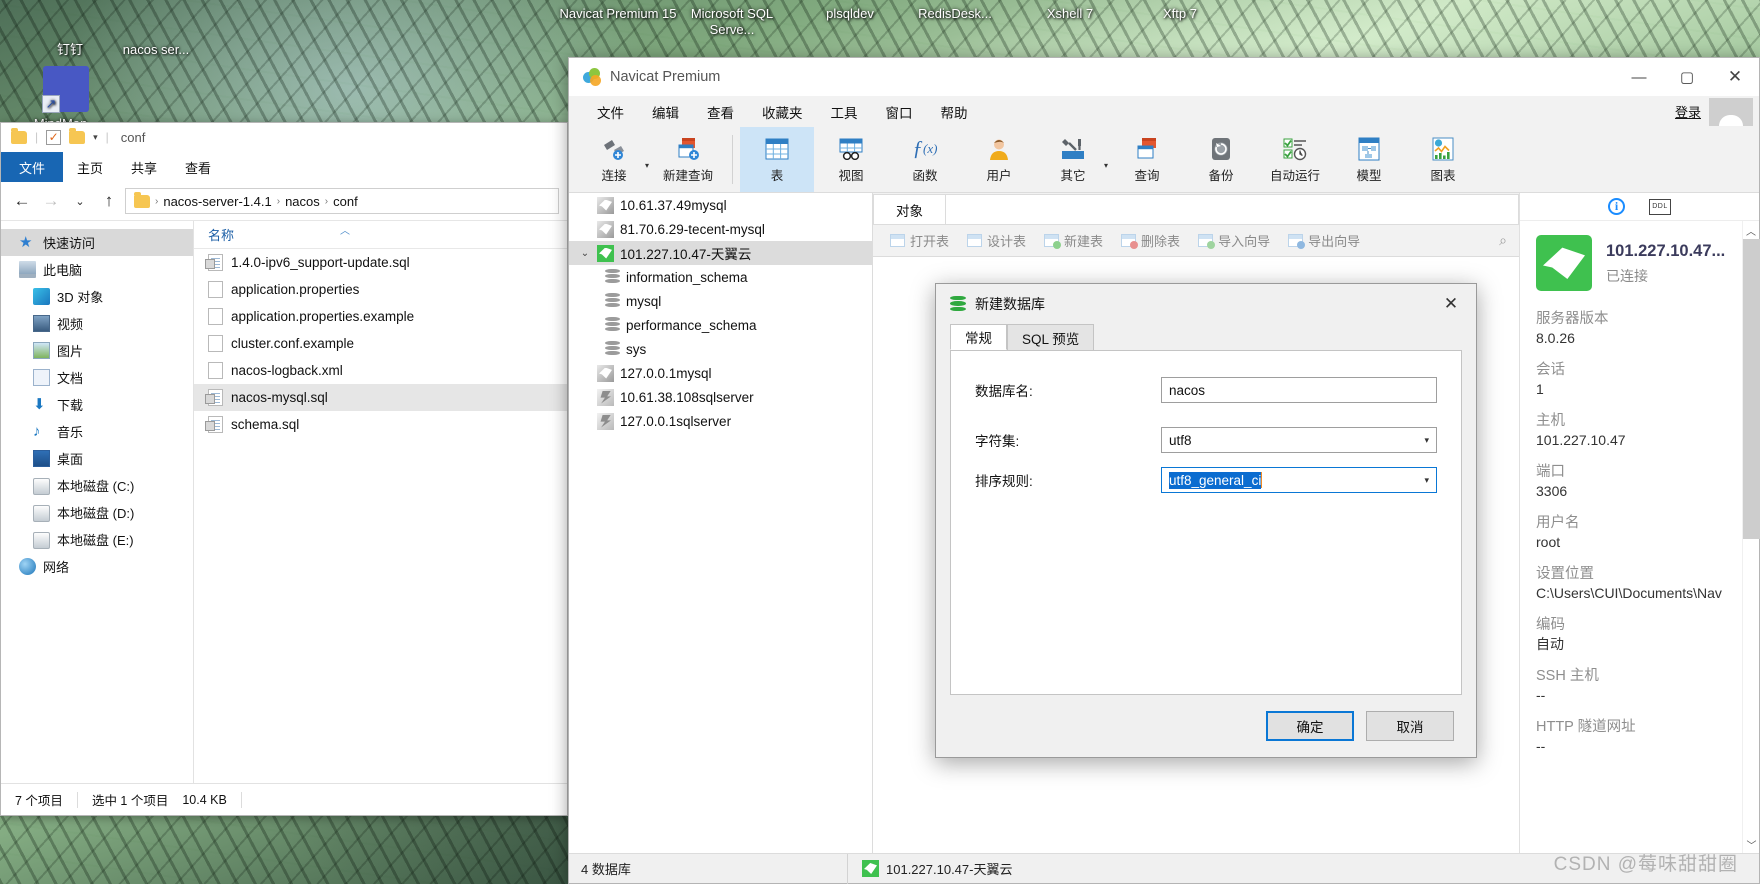 Image resolution: width=1760 pixels, height=884 pixels. I want to click on toolbar-connection: 连接 ▾, so click(614, 159).